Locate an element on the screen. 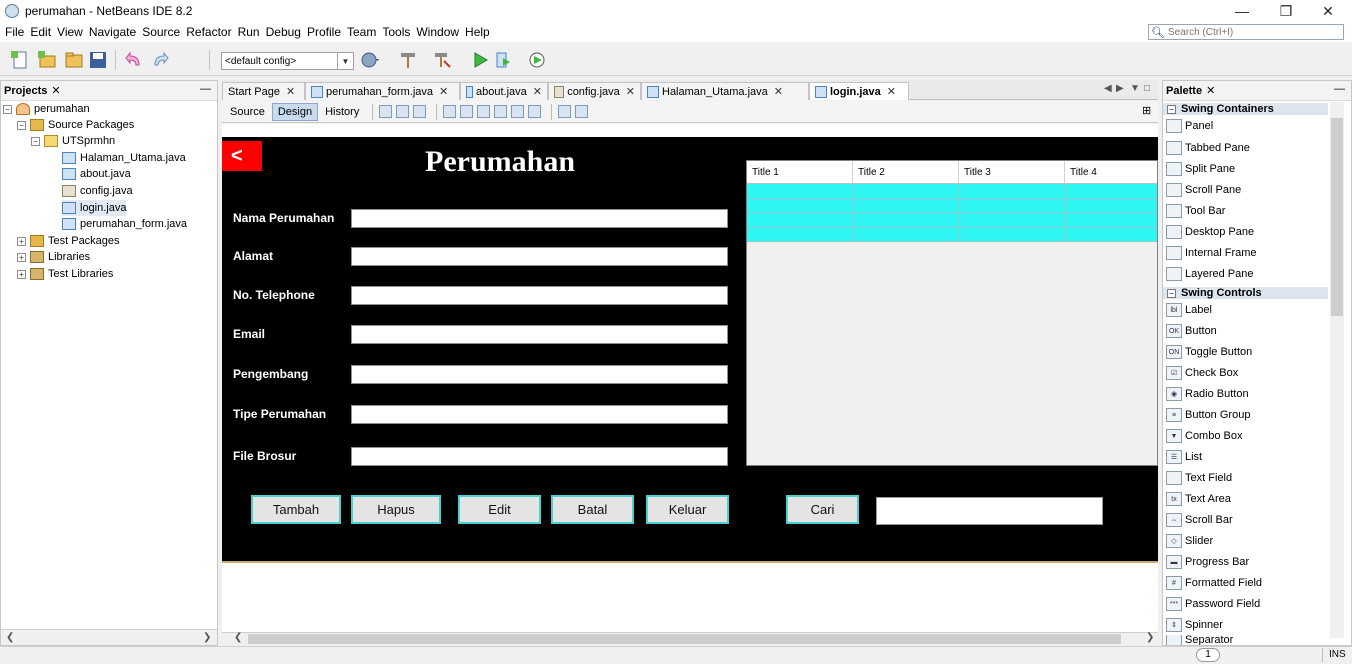  tab-list-dropdown-icon: ▼ is located at coordinates (1135, 88).